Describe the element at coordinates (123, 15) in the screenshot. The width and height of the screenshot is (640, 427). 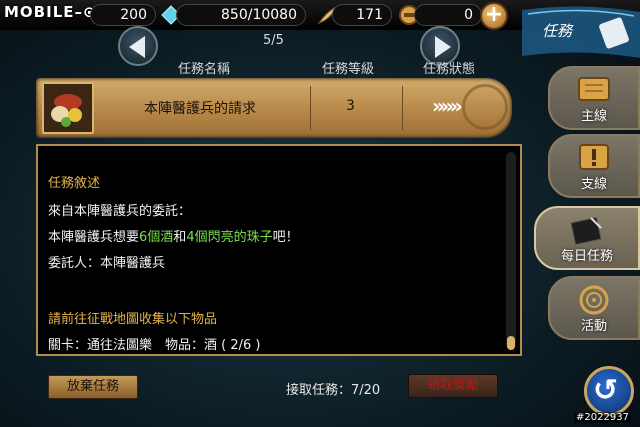
I see `energy-counter: 200` at that location.